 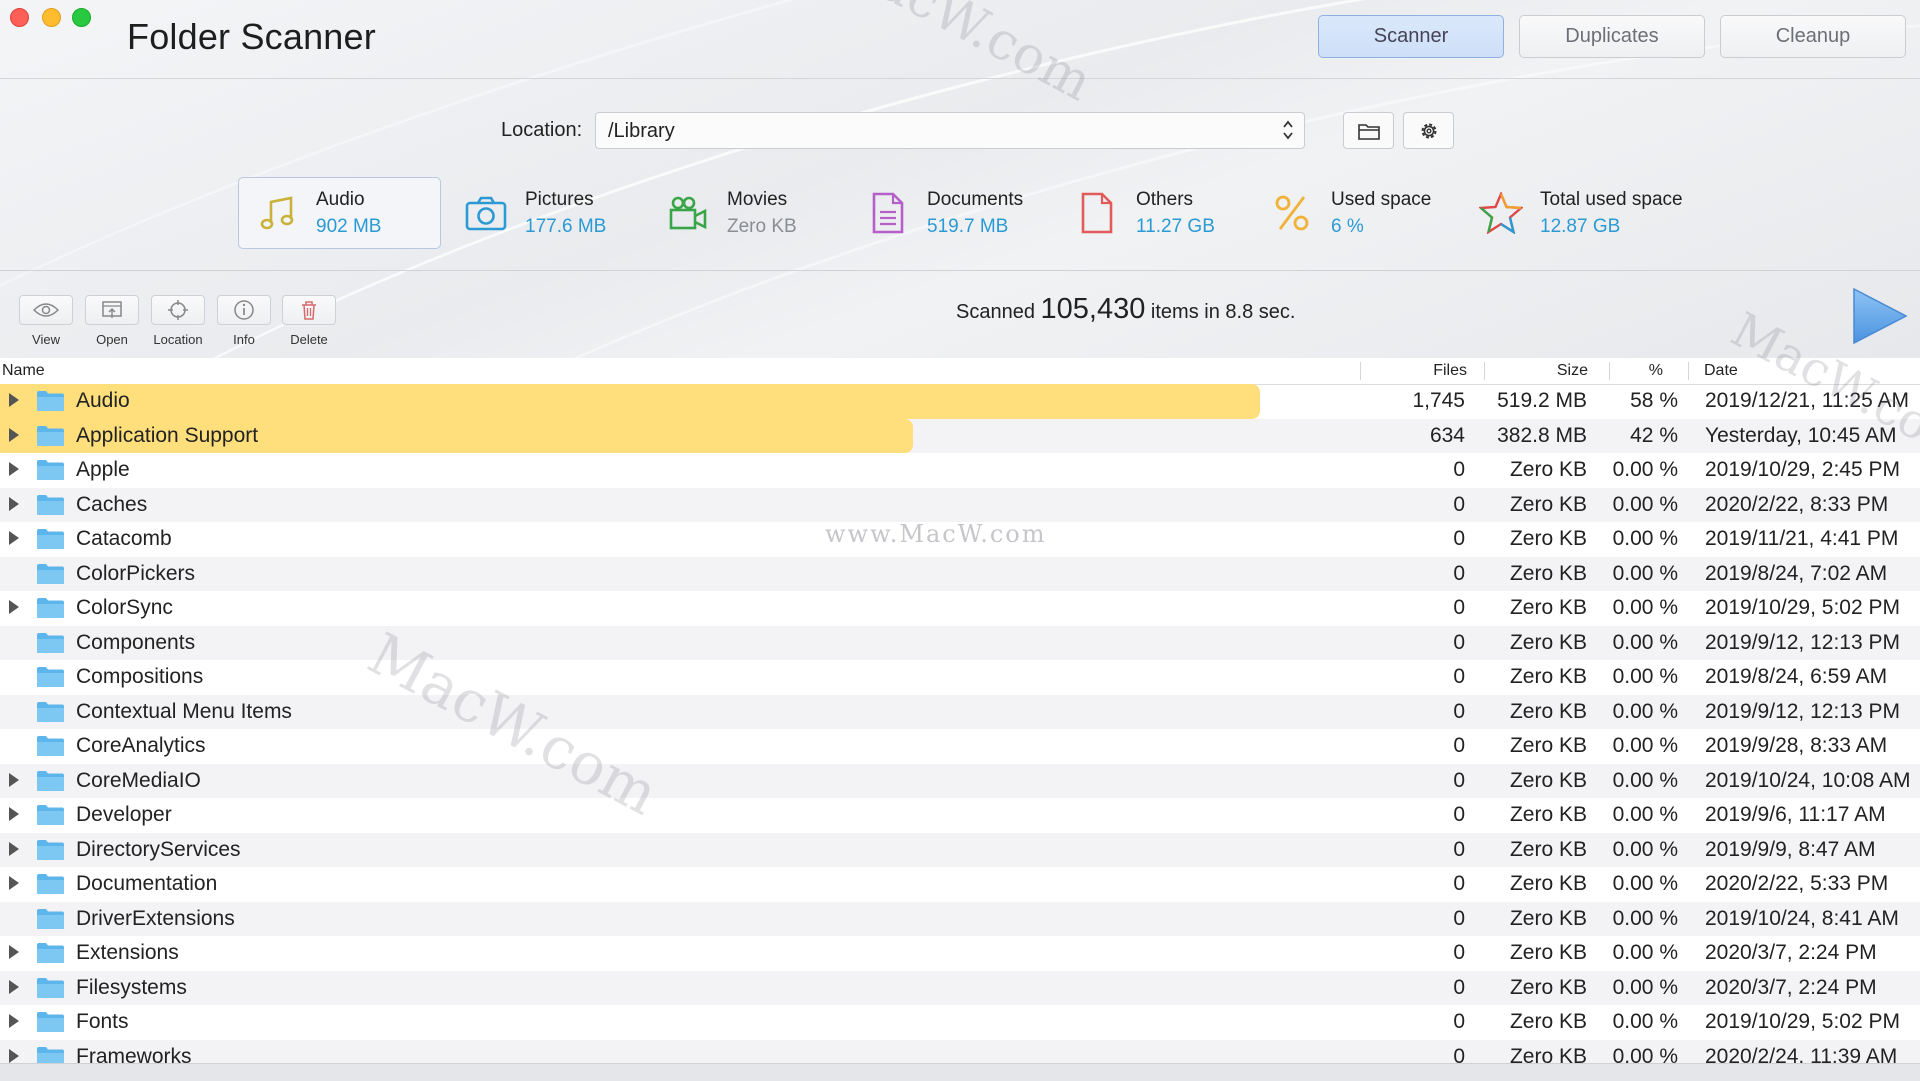 I want to click on row-date: 2019/9/9, 8:47 AM, so click(x=1790, y=849).